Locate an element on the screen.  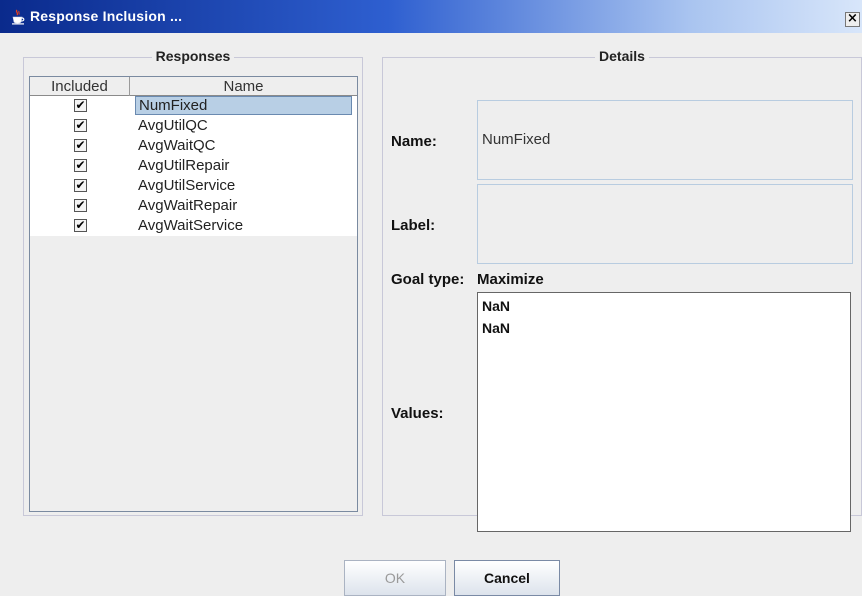
name-field: NumFixed is located at coordinates (665, 140).